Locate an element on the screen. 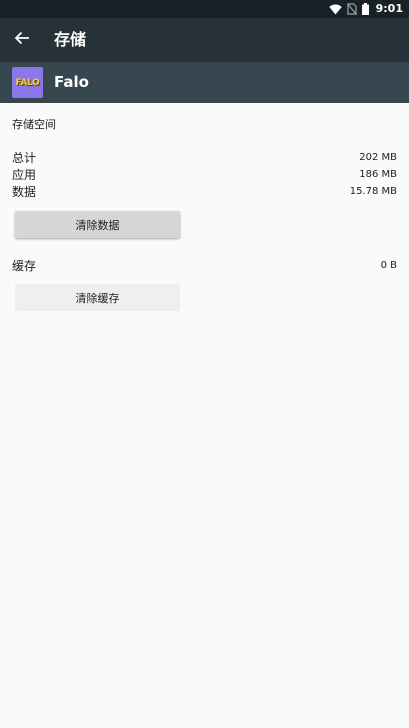  row-value: 202 MB is located at coordinates (378, 157).